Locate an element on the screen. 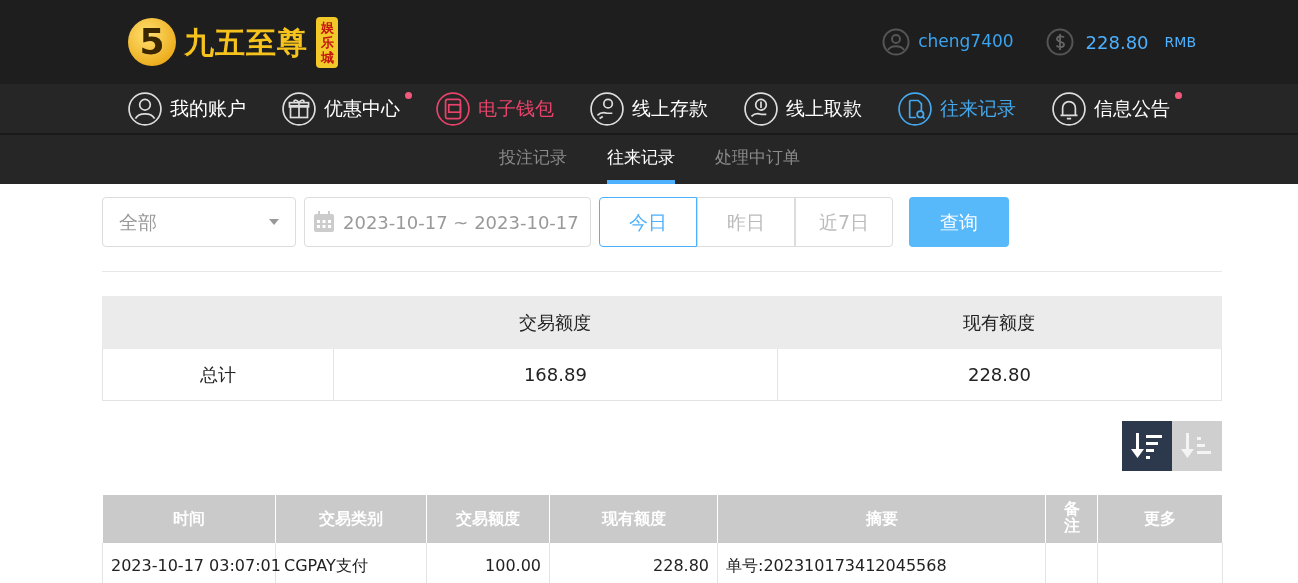 This screenshot has width=1298, height=583. table-cell: 总计 is located at coordinates (218, 374).